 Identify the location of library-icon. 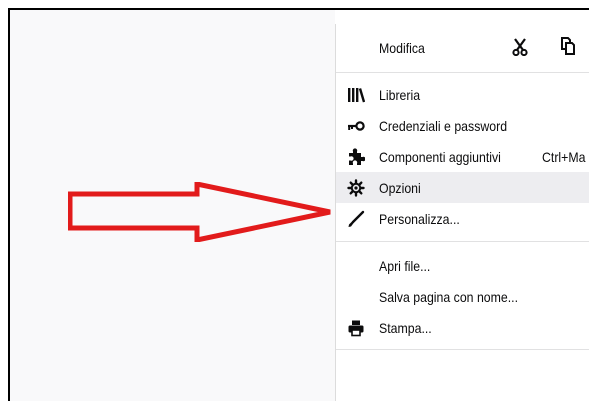
(356, 95).